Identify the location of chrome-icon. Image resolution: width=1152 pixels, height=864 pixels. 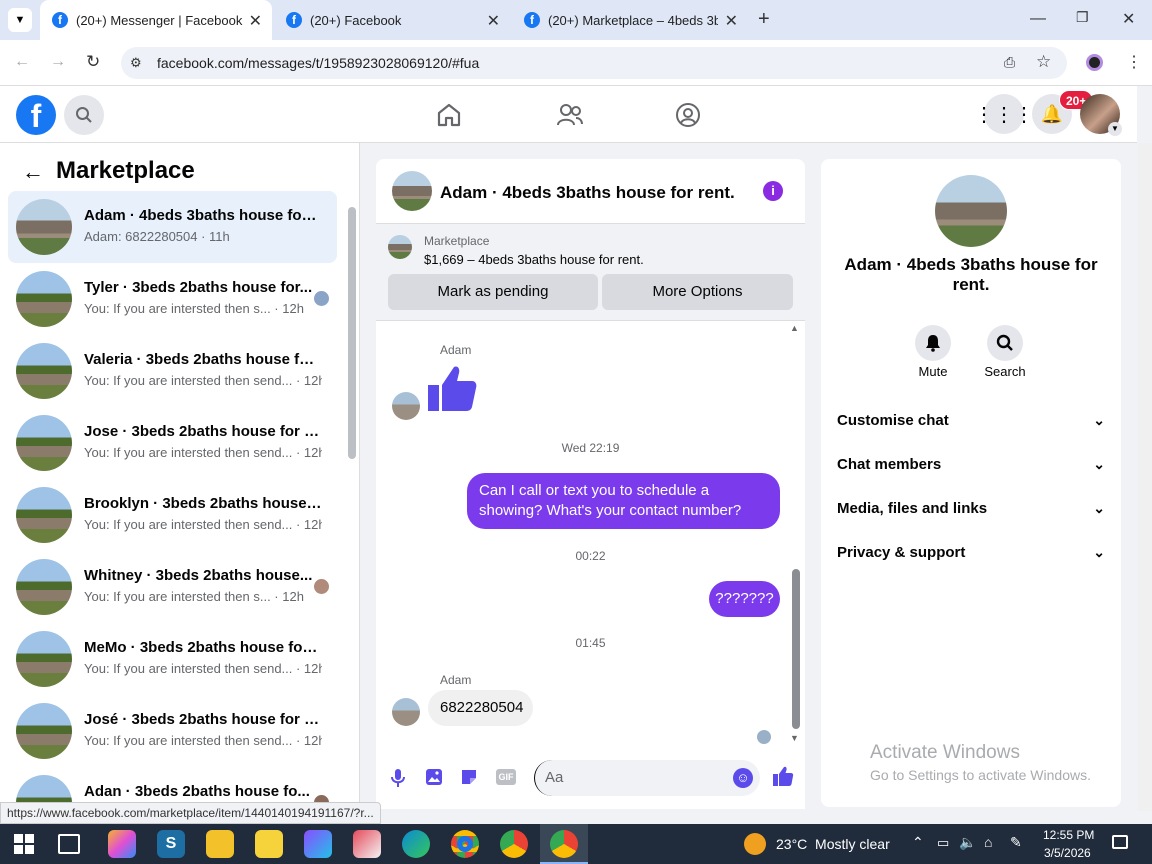
(465, 844).